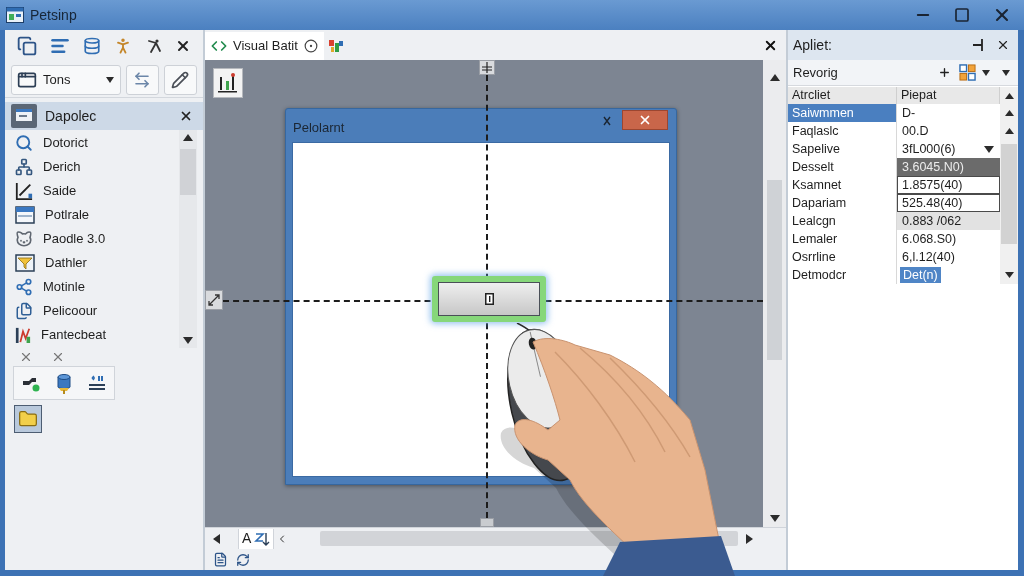 The image size is (1024, 576). I want to click on form-button, so click(489, 299).